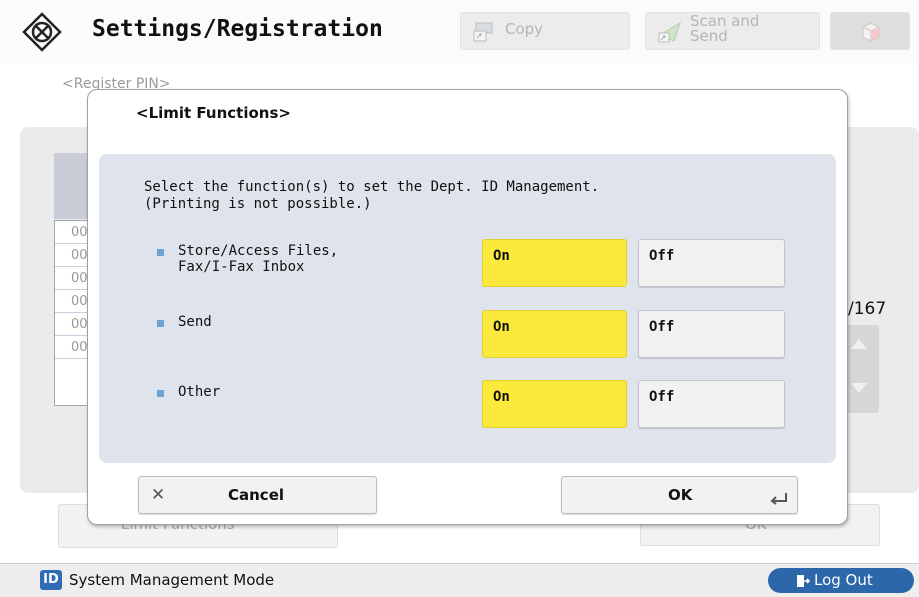  I want to click on box-mode-button, so click(870, 31).